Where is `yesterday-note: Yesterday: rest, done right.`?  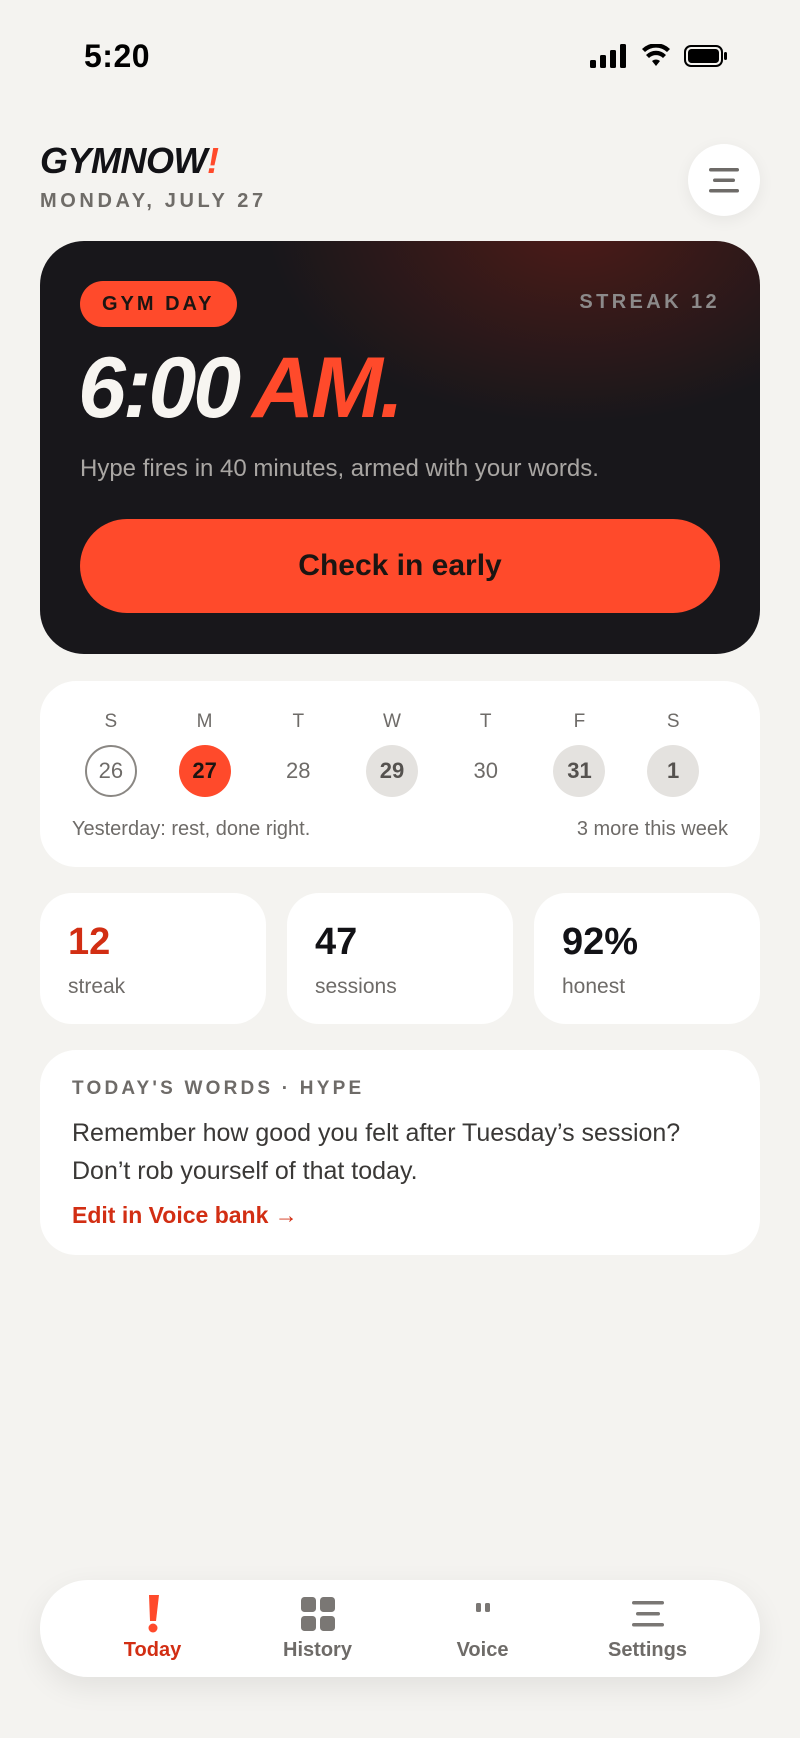 yesterday-note: Yesterday: rest, done right. is located at coordinates (191, 829).